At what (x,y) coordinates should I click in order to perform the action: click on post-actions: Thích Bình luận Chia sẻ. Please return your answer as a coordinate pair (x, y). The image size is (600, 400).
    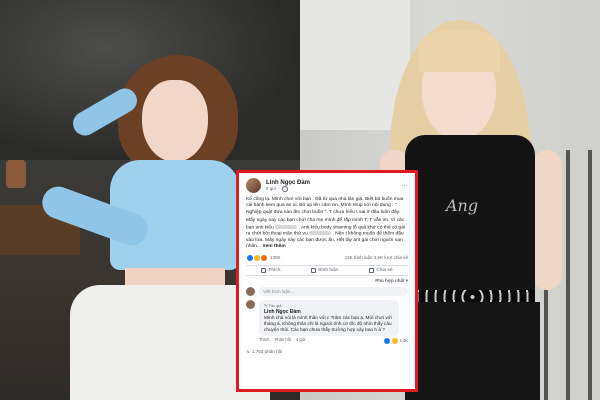
    Looking at the image, I should click on (327, 270).